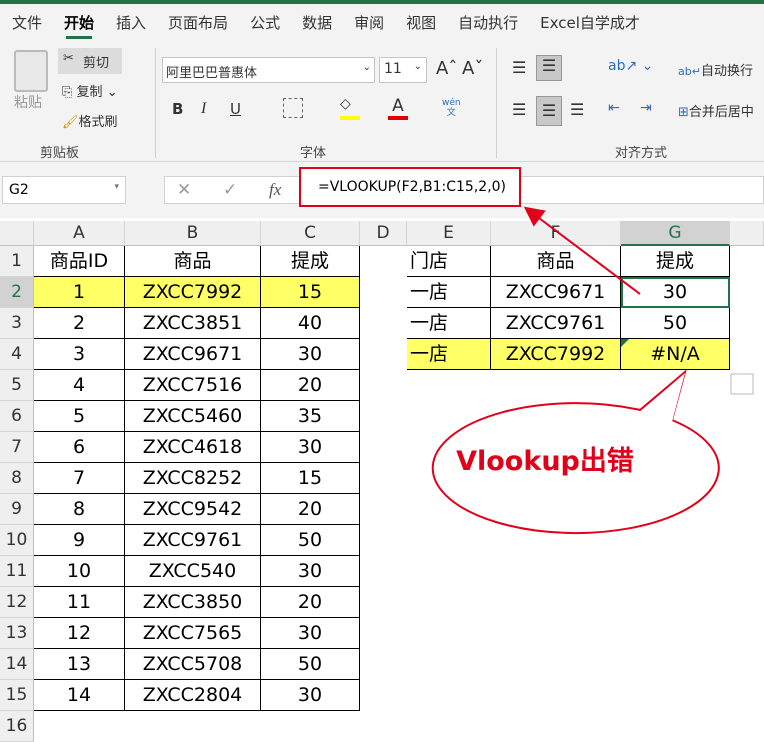 The height and width of the screenshot is (742, 764). Describe the element at coordinates (582, 250) in the screenshot. I see `annotation-arrow` at that location.